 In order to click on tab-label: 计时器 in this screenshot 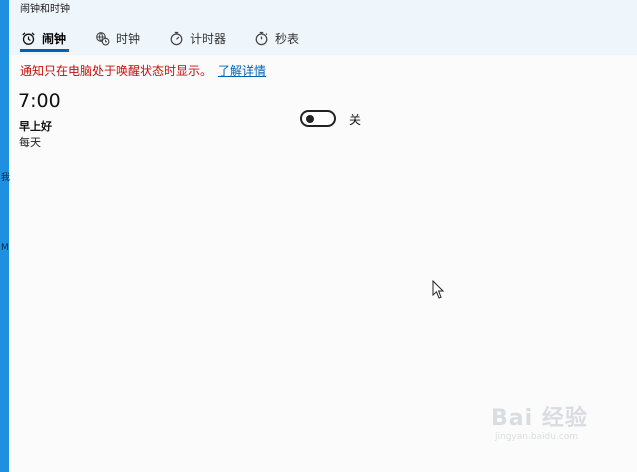, I will do `click(208, 39)`.